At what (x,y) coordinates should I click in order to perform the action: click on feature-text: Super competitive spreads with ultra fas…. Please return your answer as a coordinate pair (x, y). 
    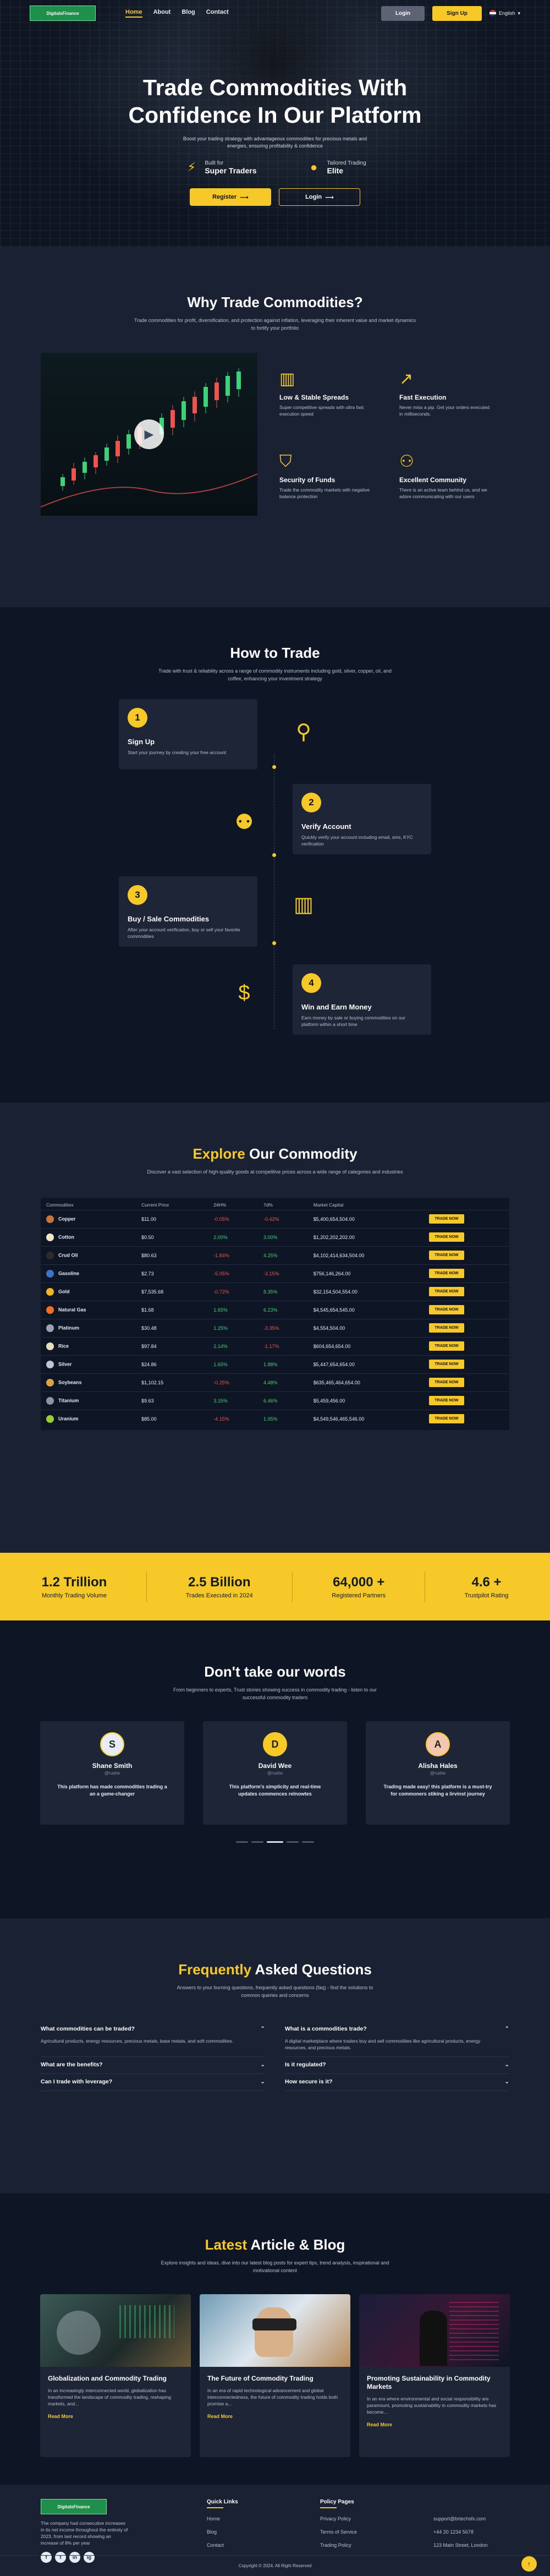
    Looking at the image, I should click on (321, 411).